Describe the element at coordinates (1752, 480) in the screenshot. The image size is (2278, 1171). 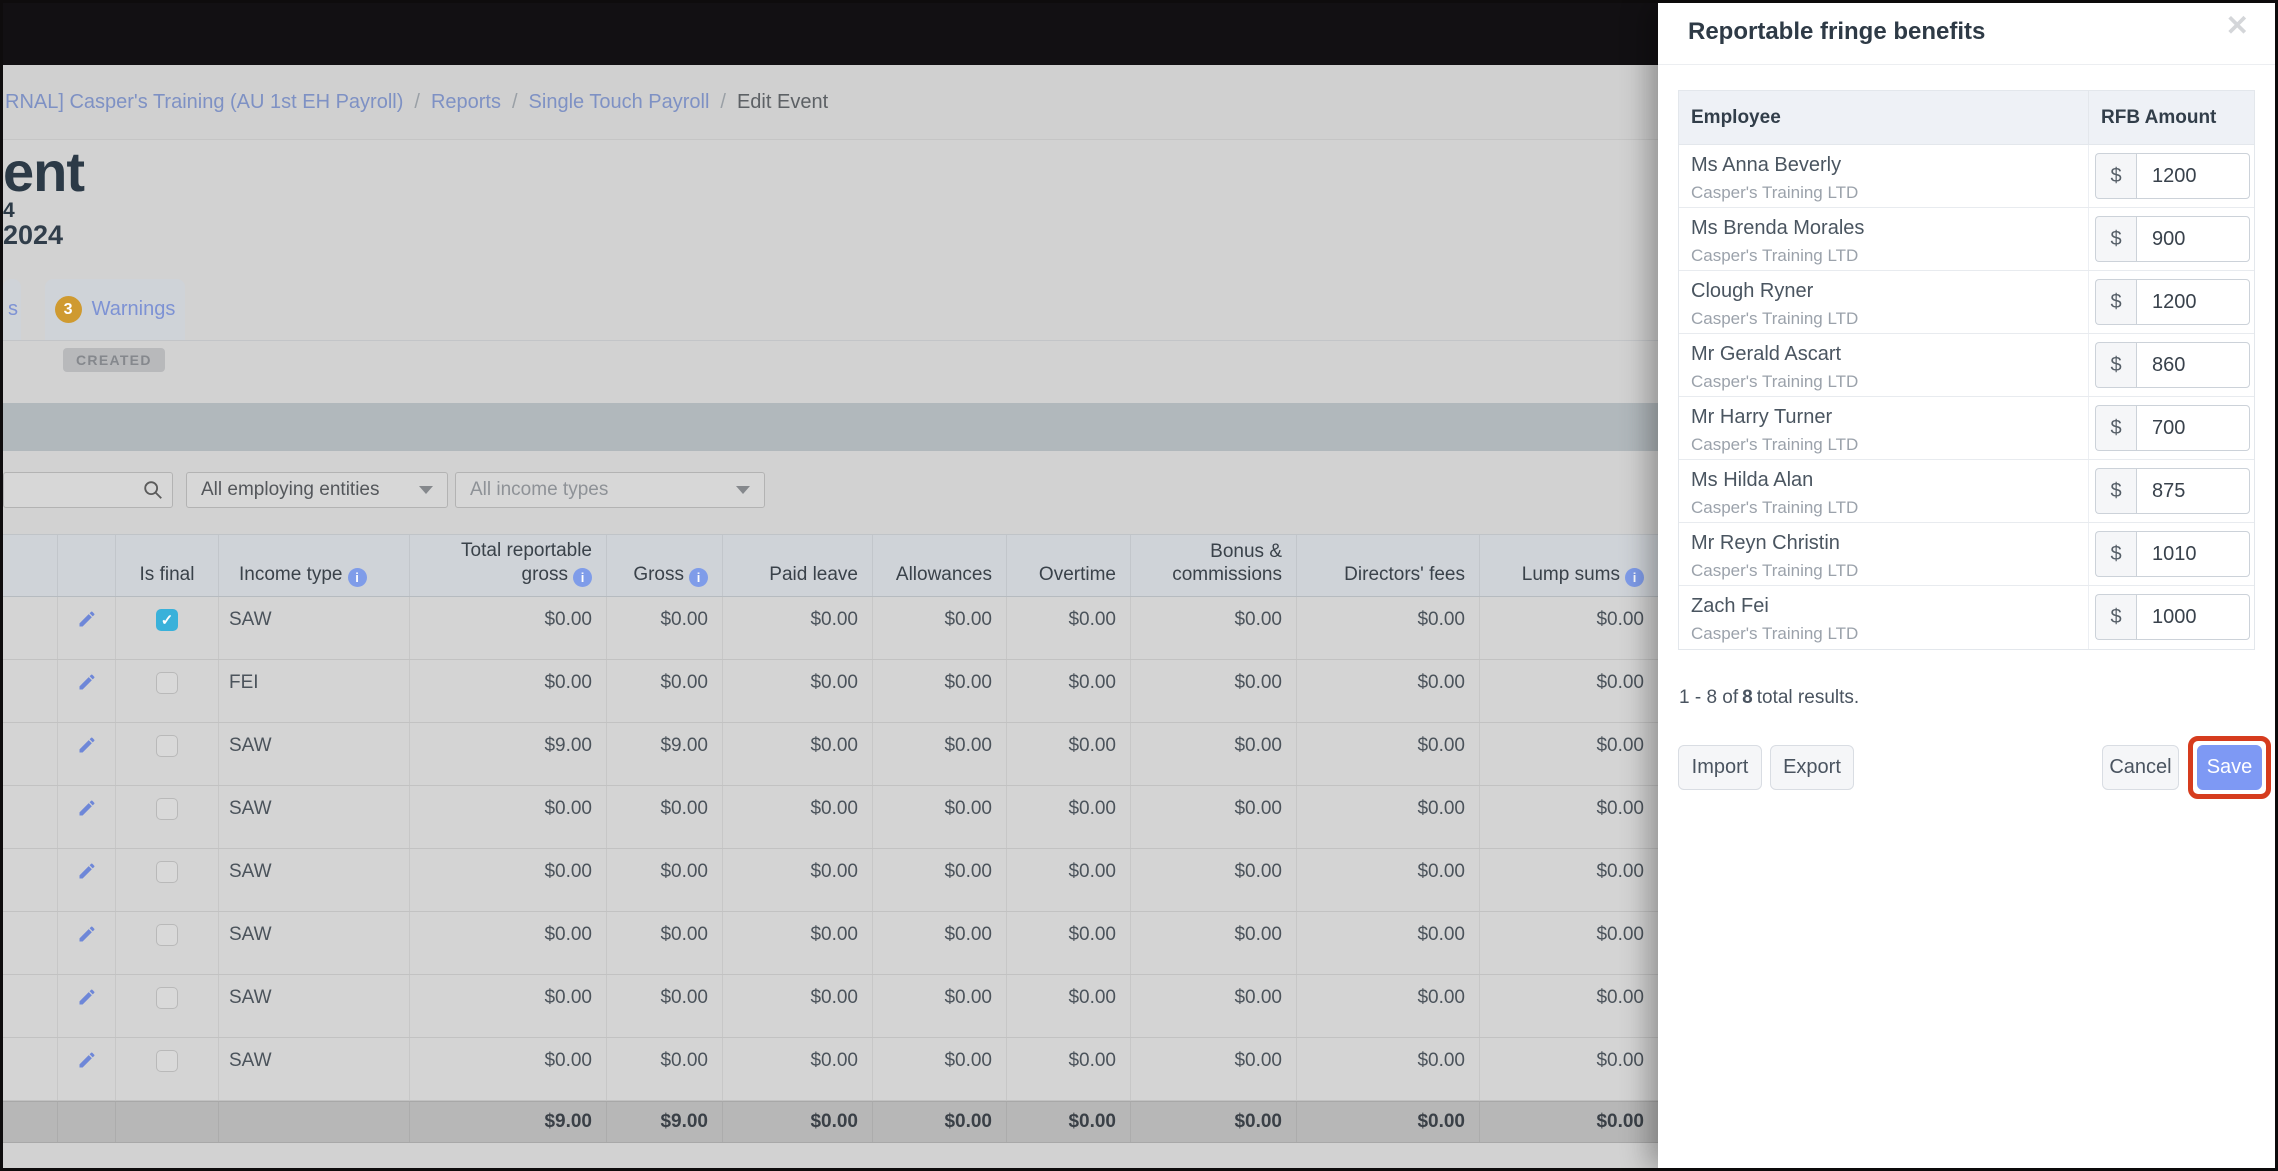
I see `employee-name: Ms Hilda Alan` at that location.